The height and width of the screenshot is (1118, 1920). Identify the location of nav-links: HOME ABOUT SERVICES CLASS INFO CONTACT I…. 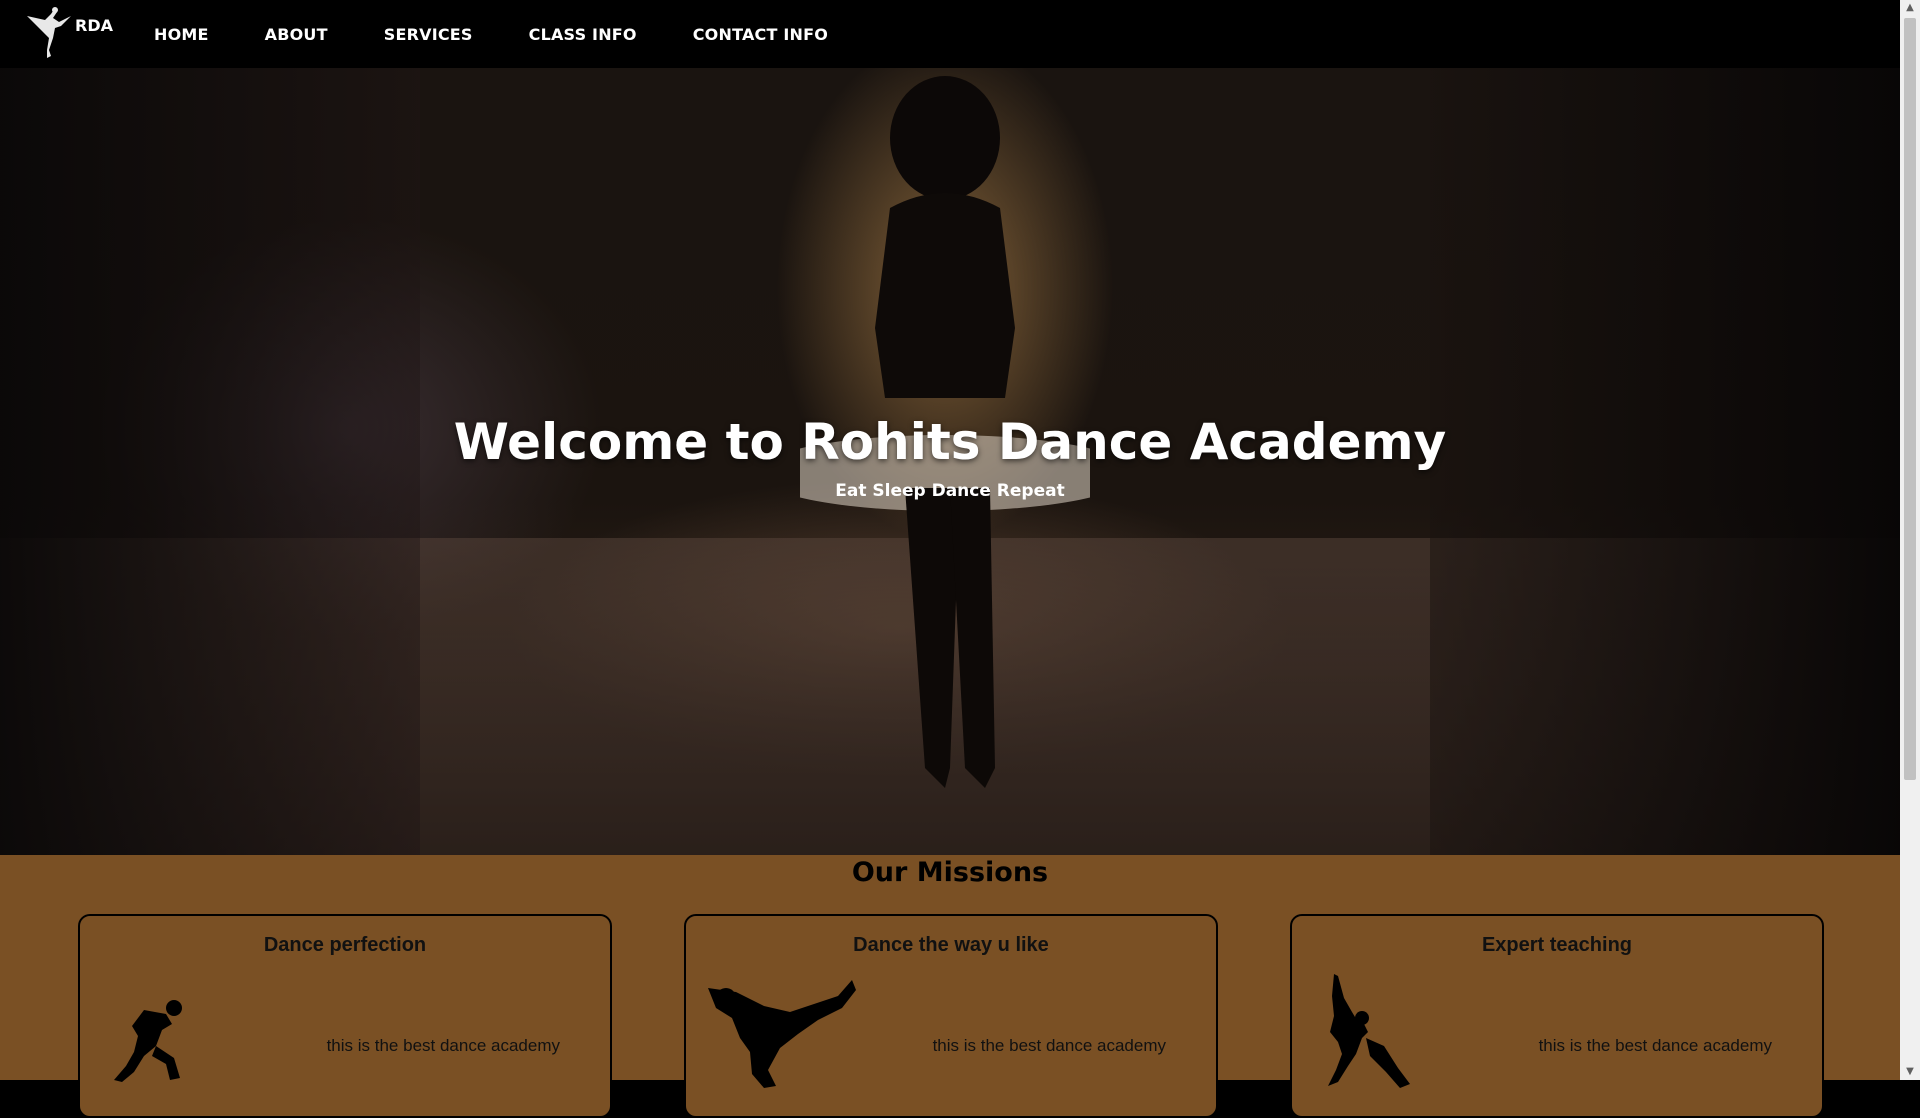
(519, 34).